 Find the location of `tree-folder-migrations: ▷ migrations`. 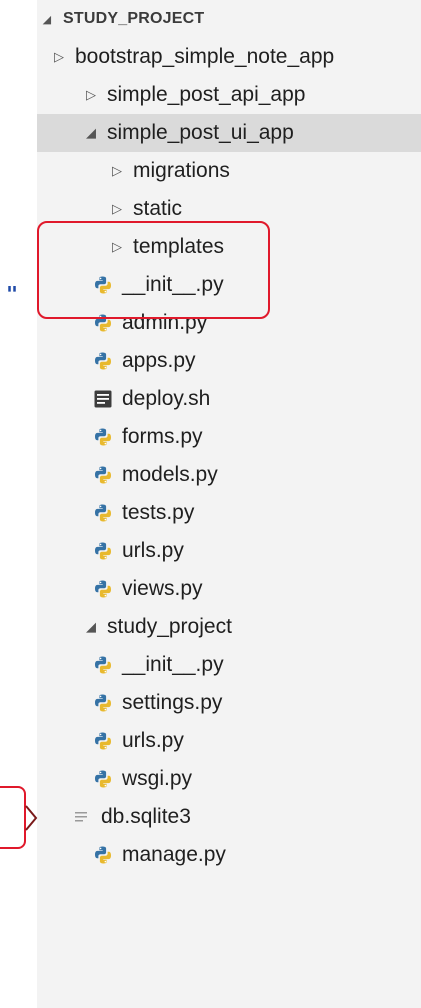

tree-folder-migrations: ▷ migrations is located at coordinates (229, 171).